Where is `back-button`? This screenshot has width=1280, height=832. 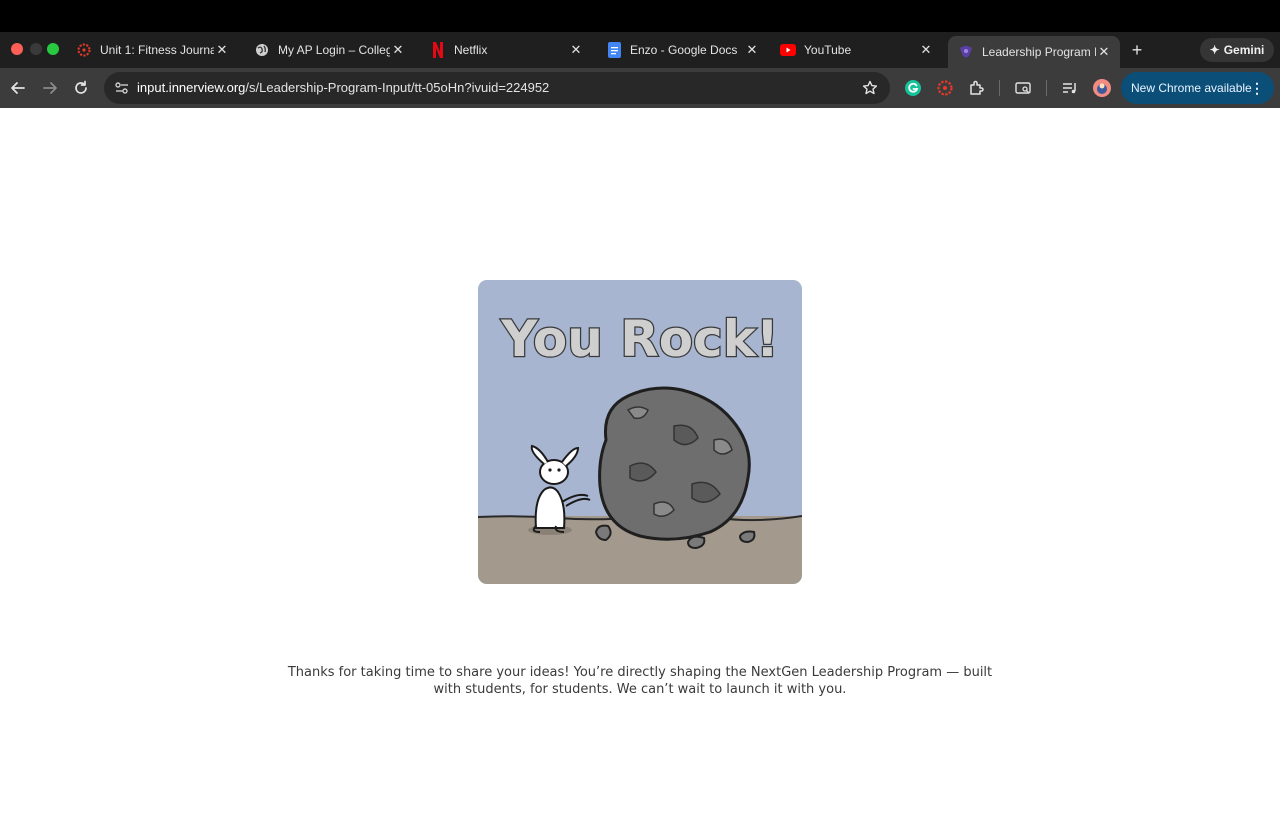 back-button is located at coordinates (18, 88).